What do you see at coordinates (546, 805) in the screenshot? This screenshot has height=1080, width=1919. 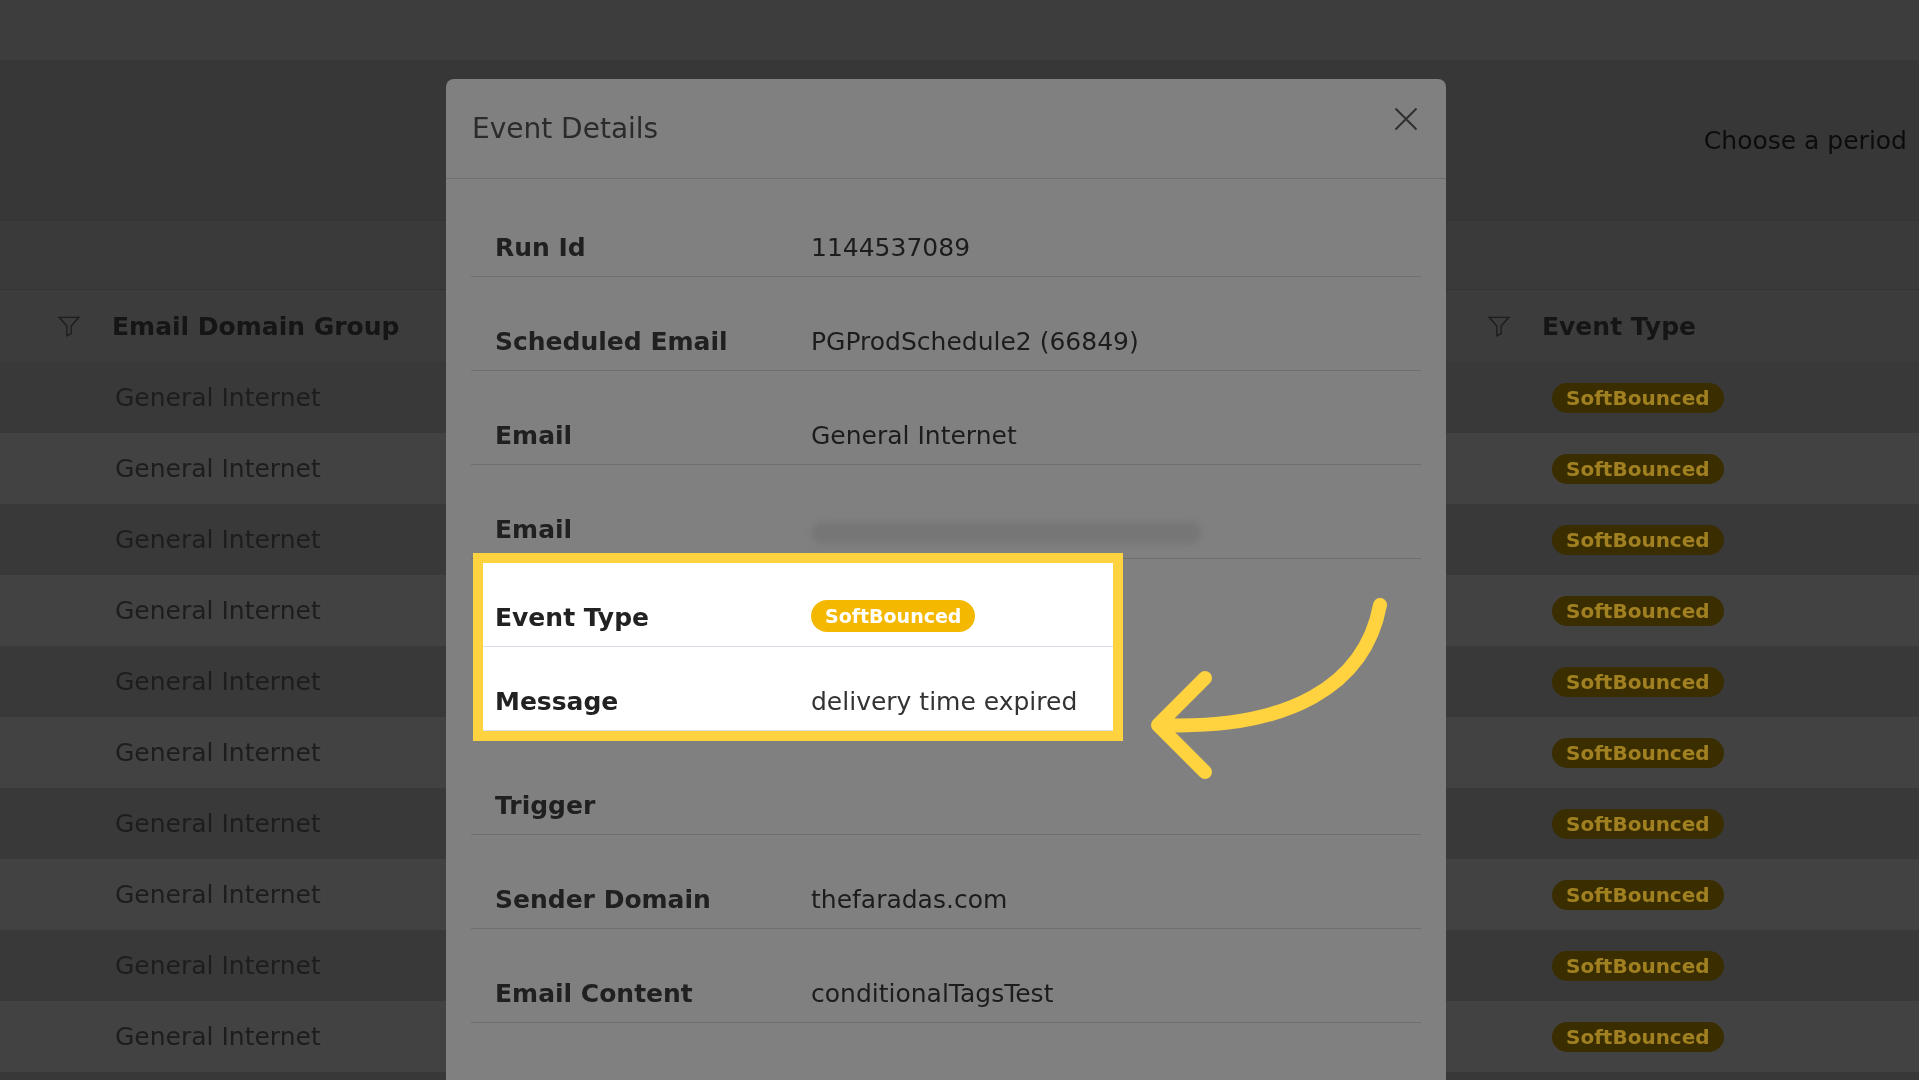 I see `field-label: Trigger` at bounding box center [546, 805].